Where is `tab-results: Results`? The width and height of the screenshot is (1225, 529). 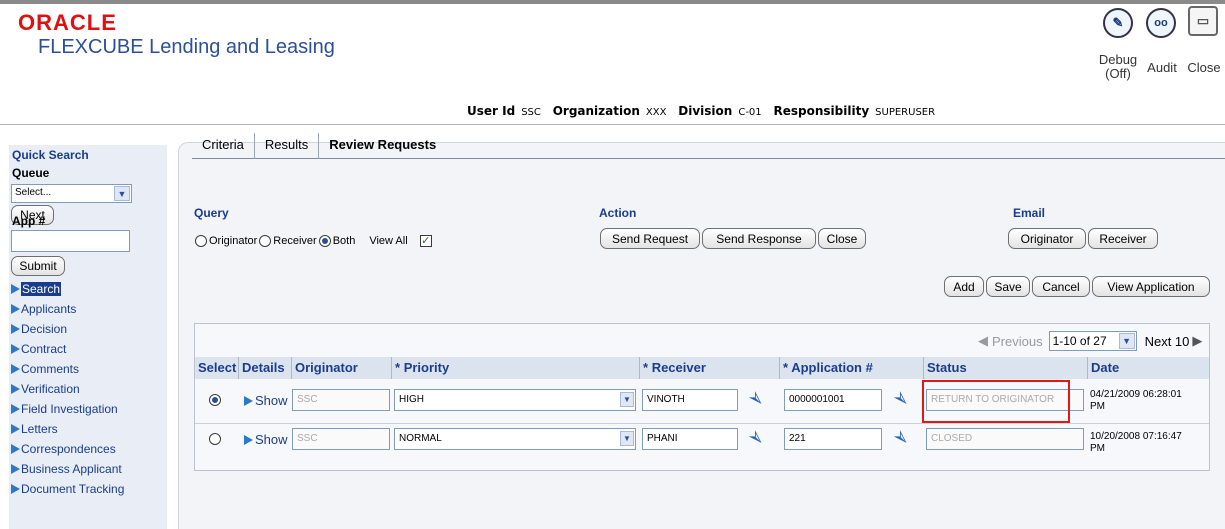 tab-results: Results is located at coordinates (287, 146).